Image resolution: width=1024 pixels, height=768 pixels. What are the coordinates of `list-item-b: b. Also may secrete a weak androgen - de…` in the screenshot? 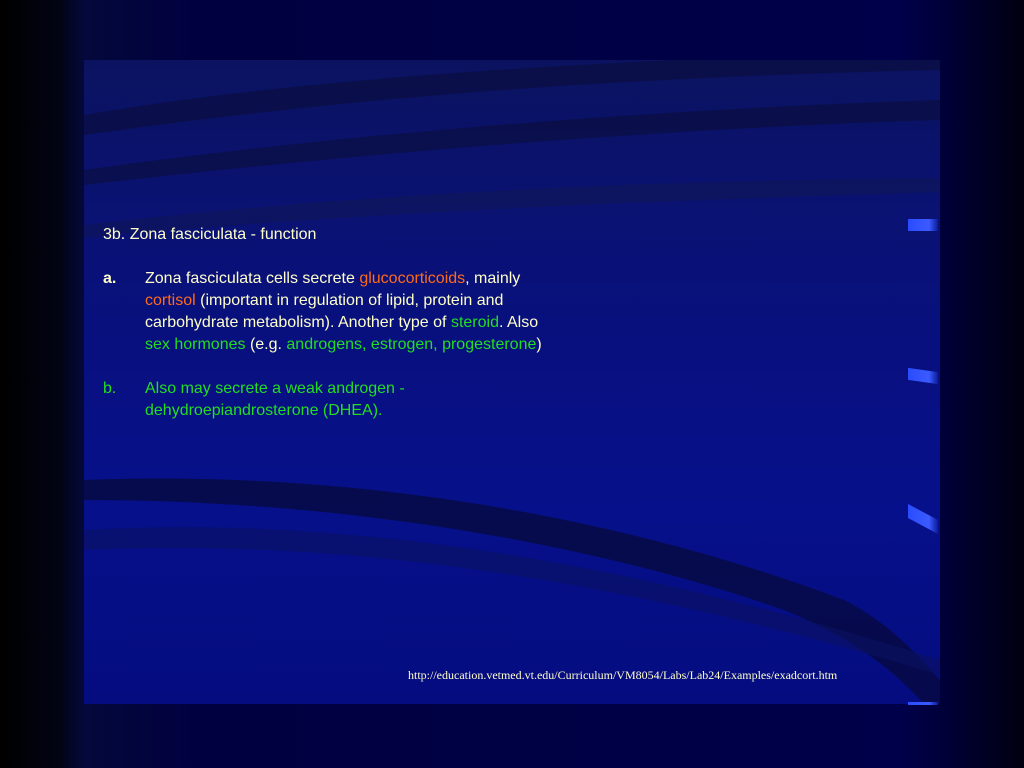 It's located at (323, 400).